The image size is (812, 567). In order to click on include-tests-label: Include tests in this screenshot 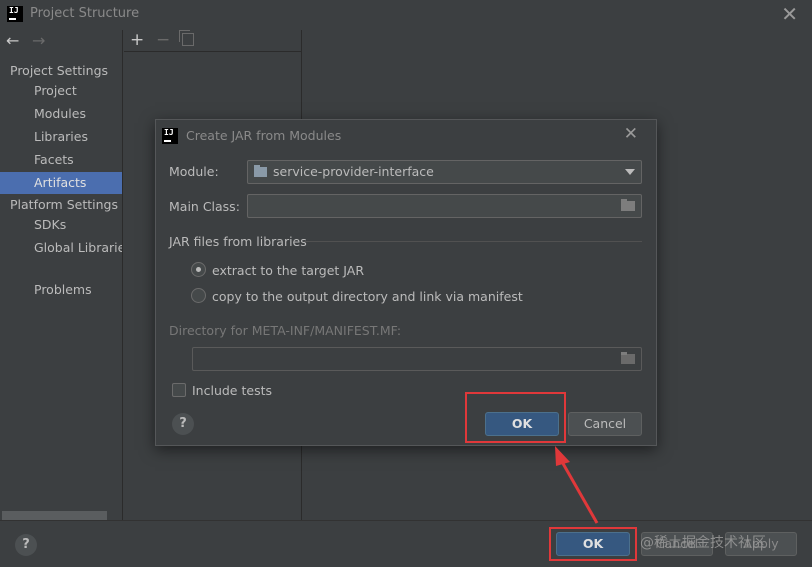, I will do `click(232, 390)`.